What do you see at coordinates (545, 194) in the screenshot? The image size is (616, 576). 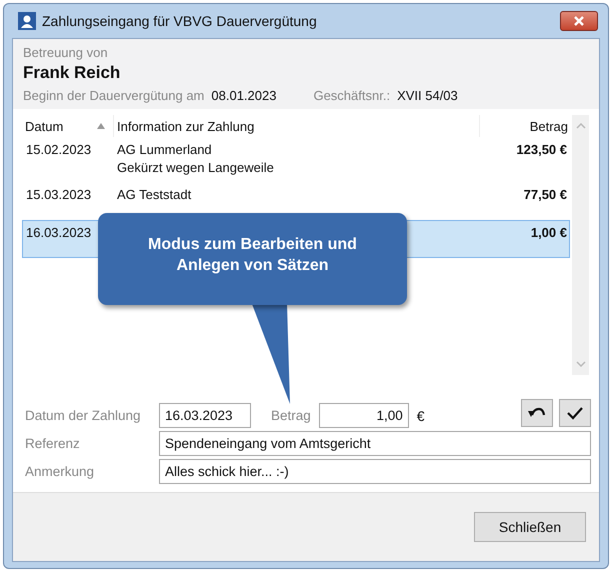 I see `table-cell: 77,50 €` at bounding box center [545, 194].